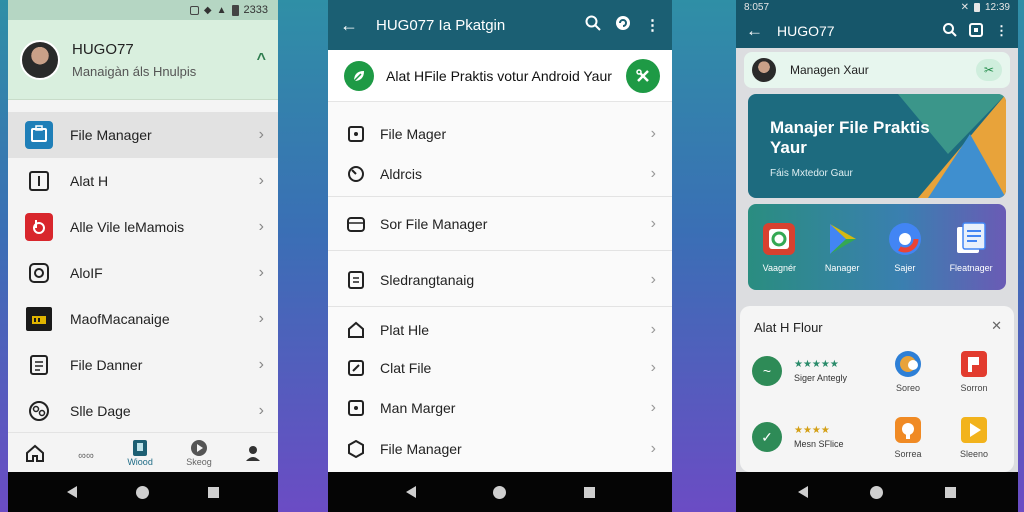  I want to click on briefcase-icon, so click(39, 135).